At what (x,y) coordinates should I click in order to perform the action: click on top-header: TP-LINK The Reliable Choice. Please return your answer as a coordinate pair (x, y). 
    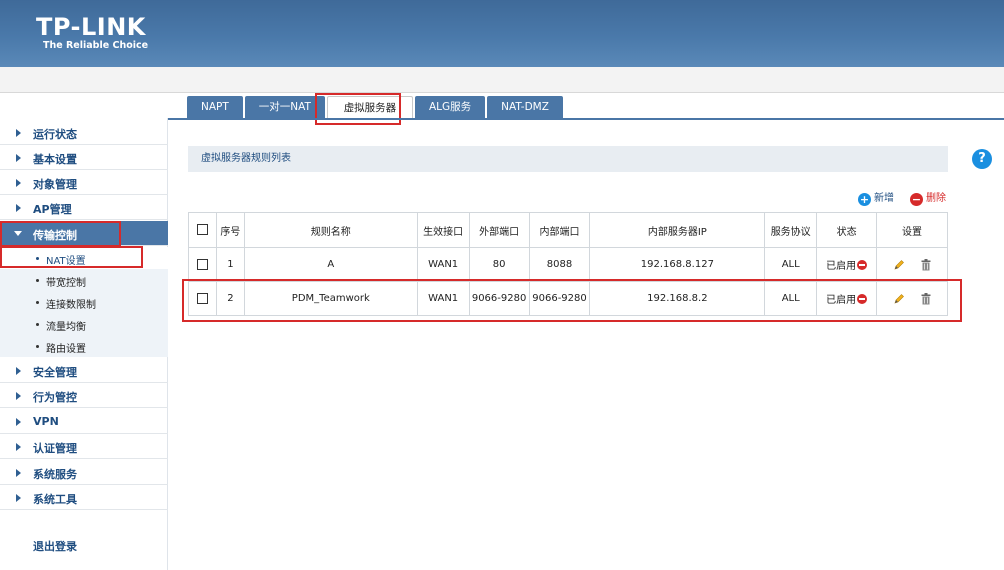
    Looking at the image, I should click on (502, 33).